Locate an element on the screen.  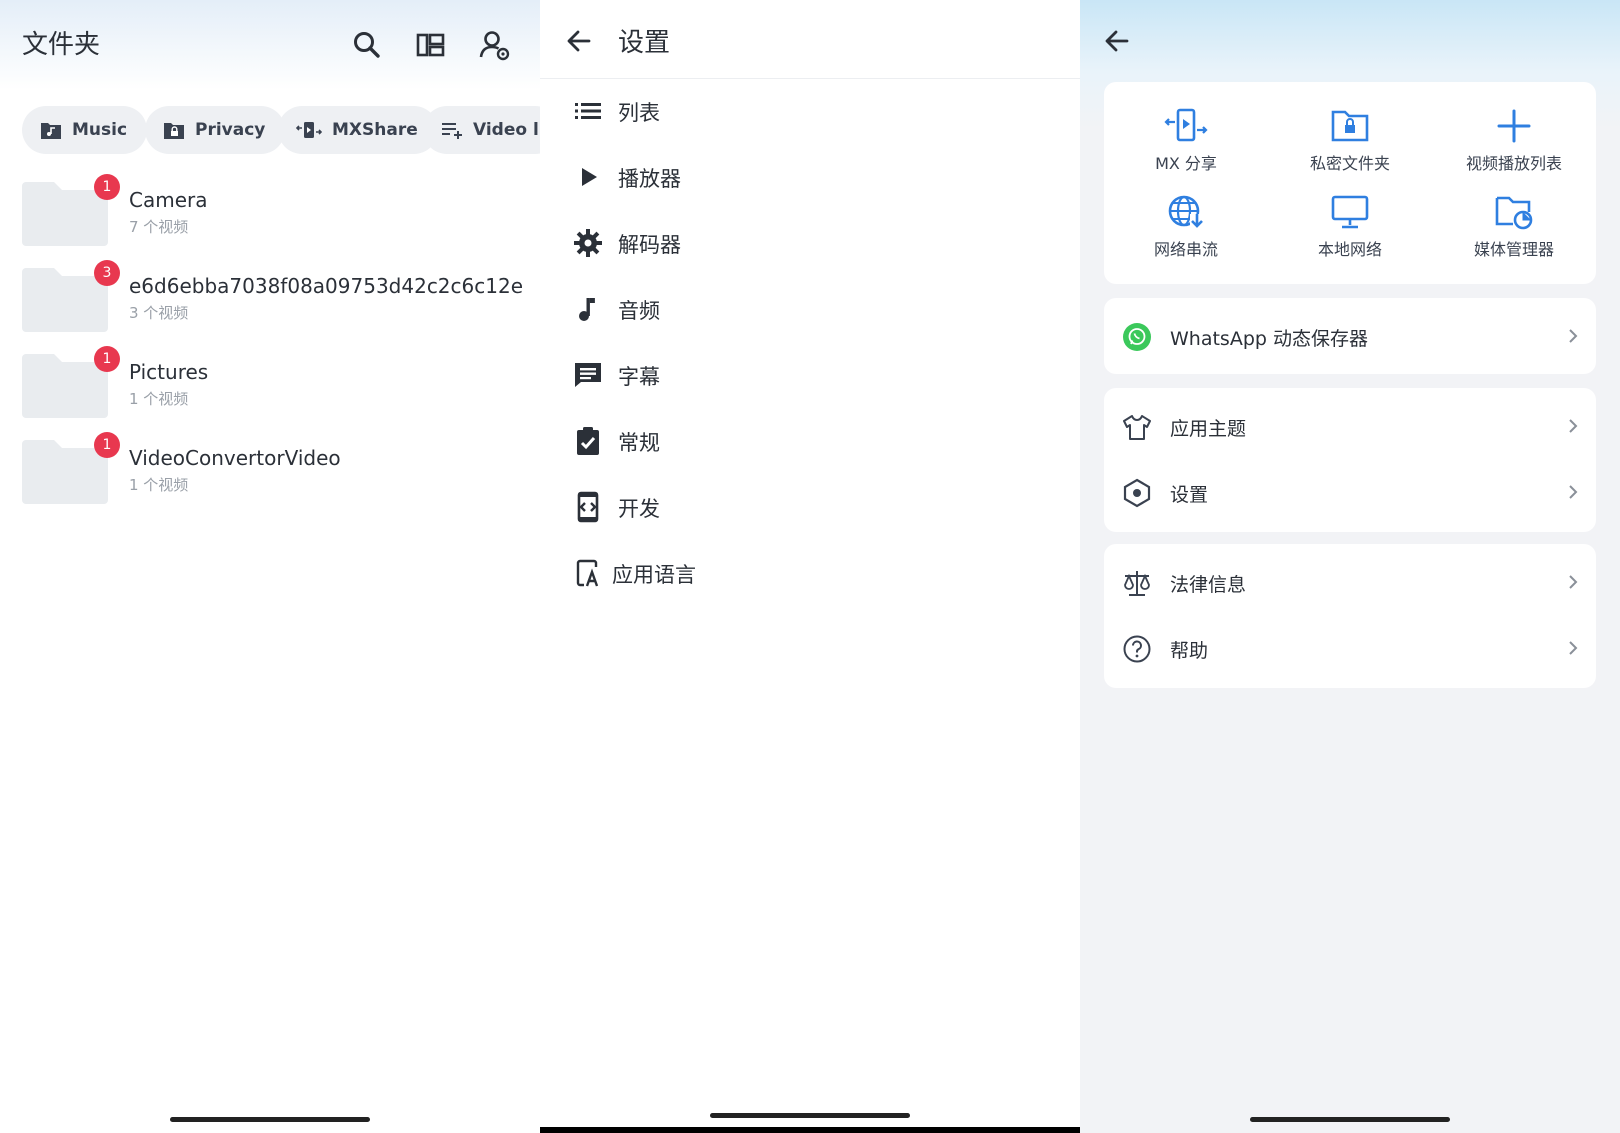
settings-item-general: 常规 is located at coordinates (810, 441).